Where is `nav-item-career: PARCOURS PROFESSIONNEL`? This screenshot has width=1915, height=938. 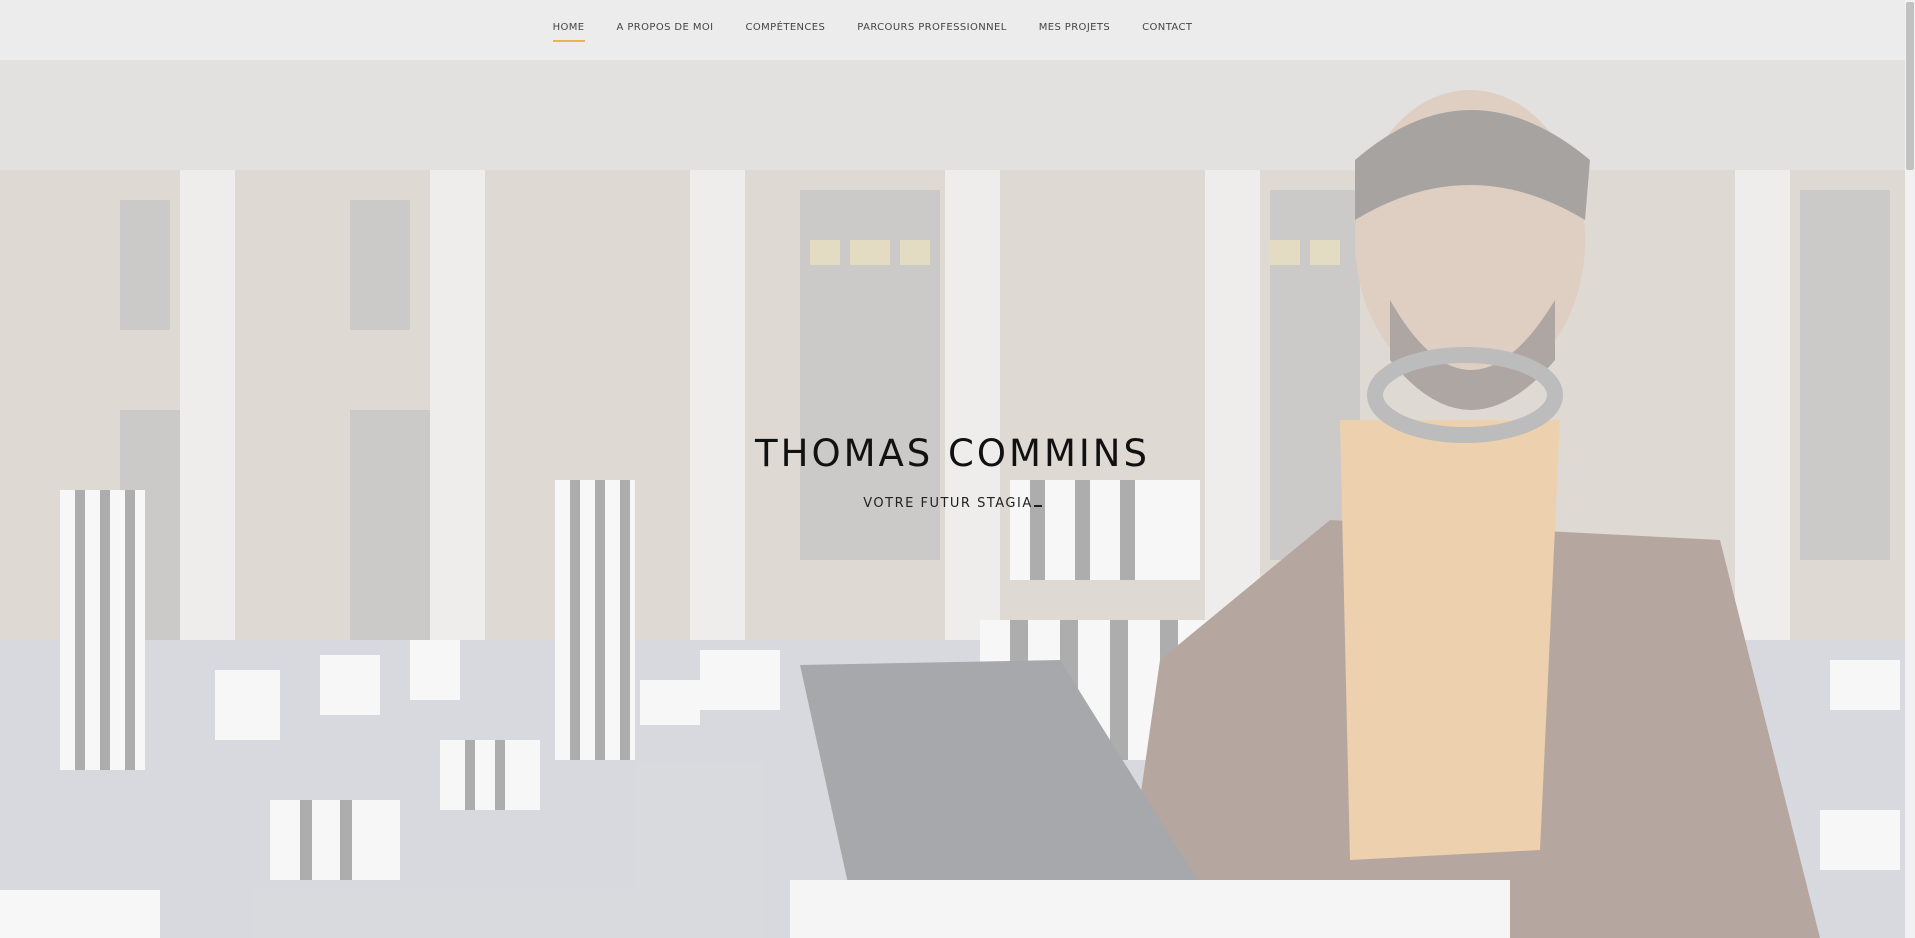
nav-item-career: PARCOURS PROFESSIONNEL is located at coordinates (931, 32).